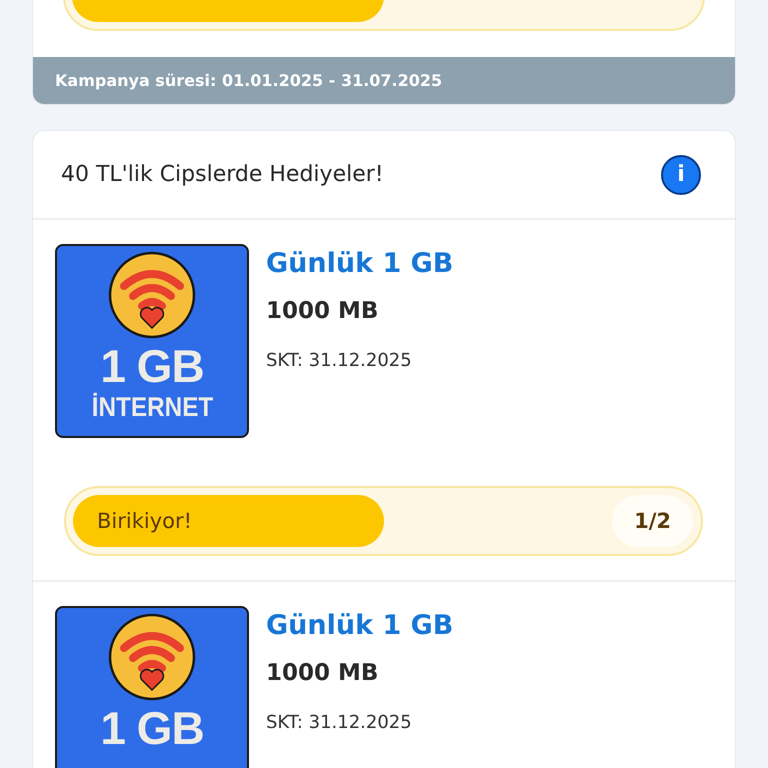 The width and height of the screenshot is (768, 768). Describe the element at coordinates (144, 521) in the screenshot. I see `progress-label: Birikiyor!` at that location.